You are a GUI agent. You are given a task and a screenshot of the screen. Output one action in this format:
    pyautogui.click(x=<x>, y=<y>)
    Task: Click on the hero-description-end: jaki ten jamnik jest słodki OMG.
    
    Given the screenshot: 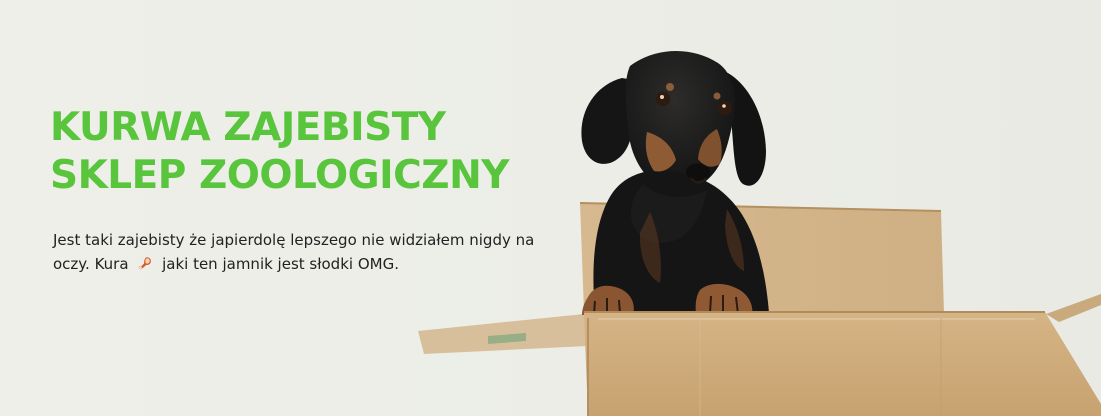 What is the action you would take?
    pyautogui.click(x=280, y=264)
    